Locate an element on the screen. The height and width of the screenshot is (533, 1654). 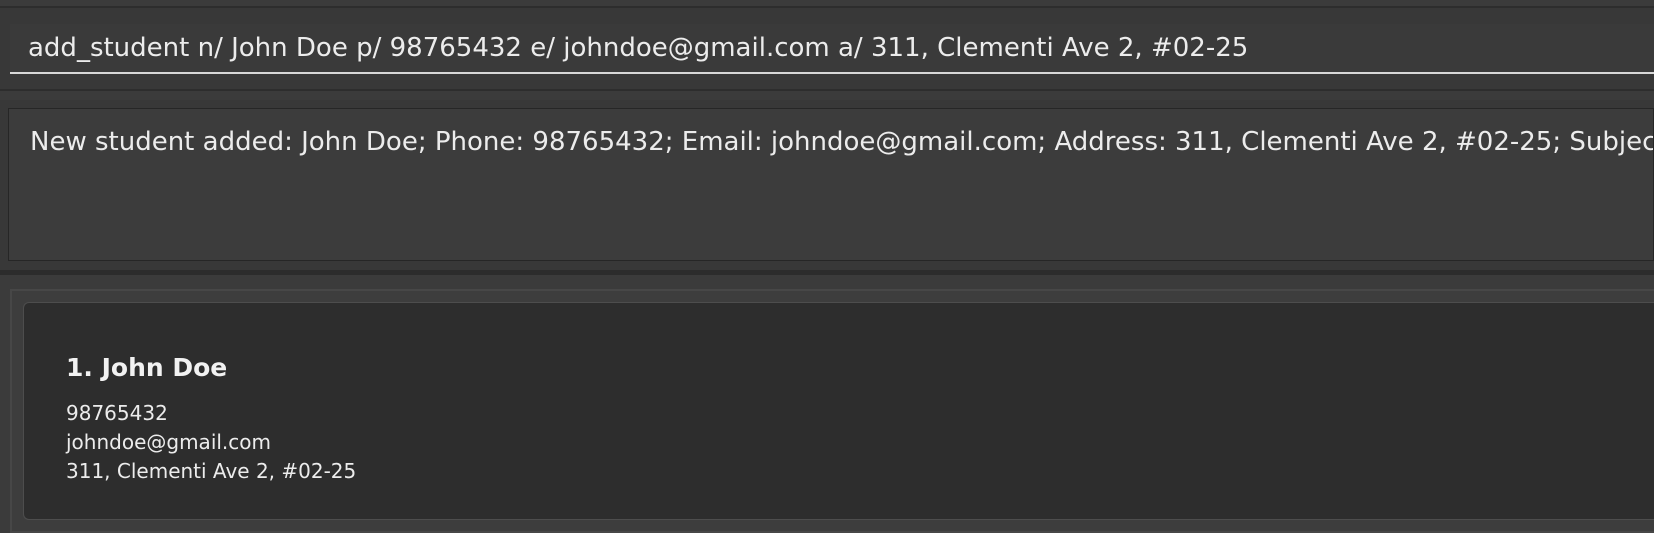
student-name: 1. John Doe is located at coordinates (147, 367).